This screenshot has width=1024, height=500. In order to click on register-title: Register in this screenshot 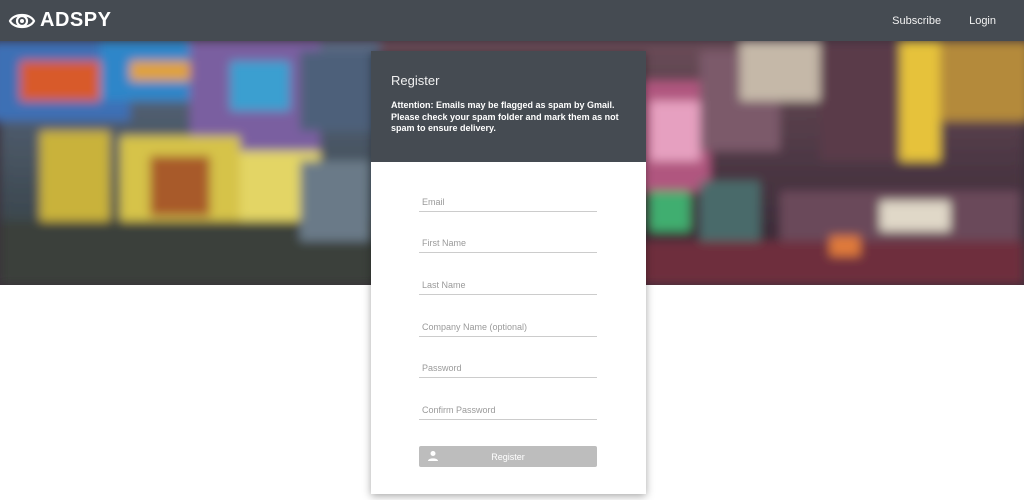, I will do `click(415, 80)`.